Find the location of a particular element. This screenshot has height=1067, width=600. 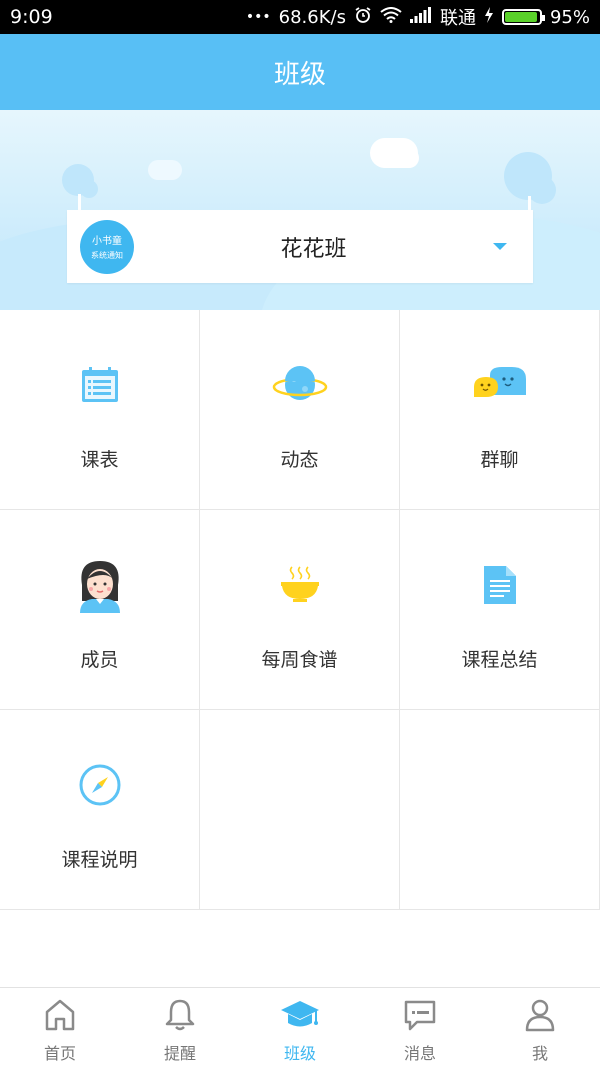

chat-bubbles-icon is located at coordinates (500, 385).